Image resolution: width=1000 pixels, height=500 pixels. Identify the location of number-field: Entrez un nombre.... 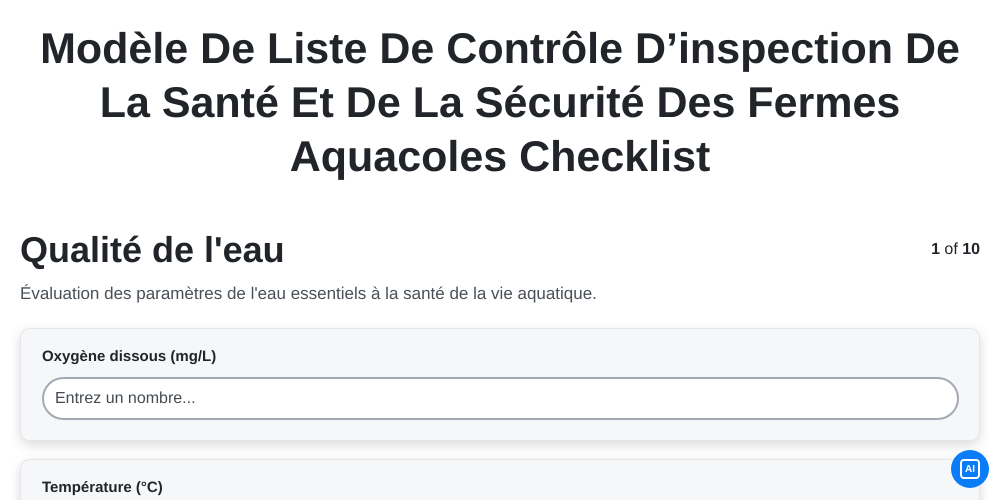
(500, 398).